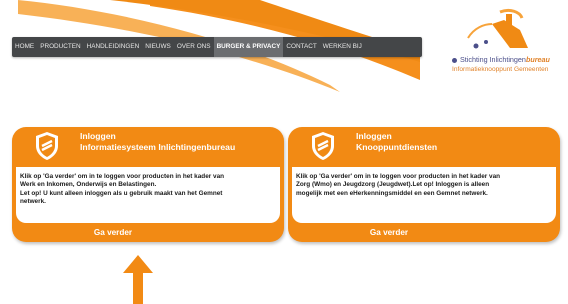  Describe the element at coordinates (158, 47) in the screenshot. I see `nav-nieuws: NIEUWS` at that location.